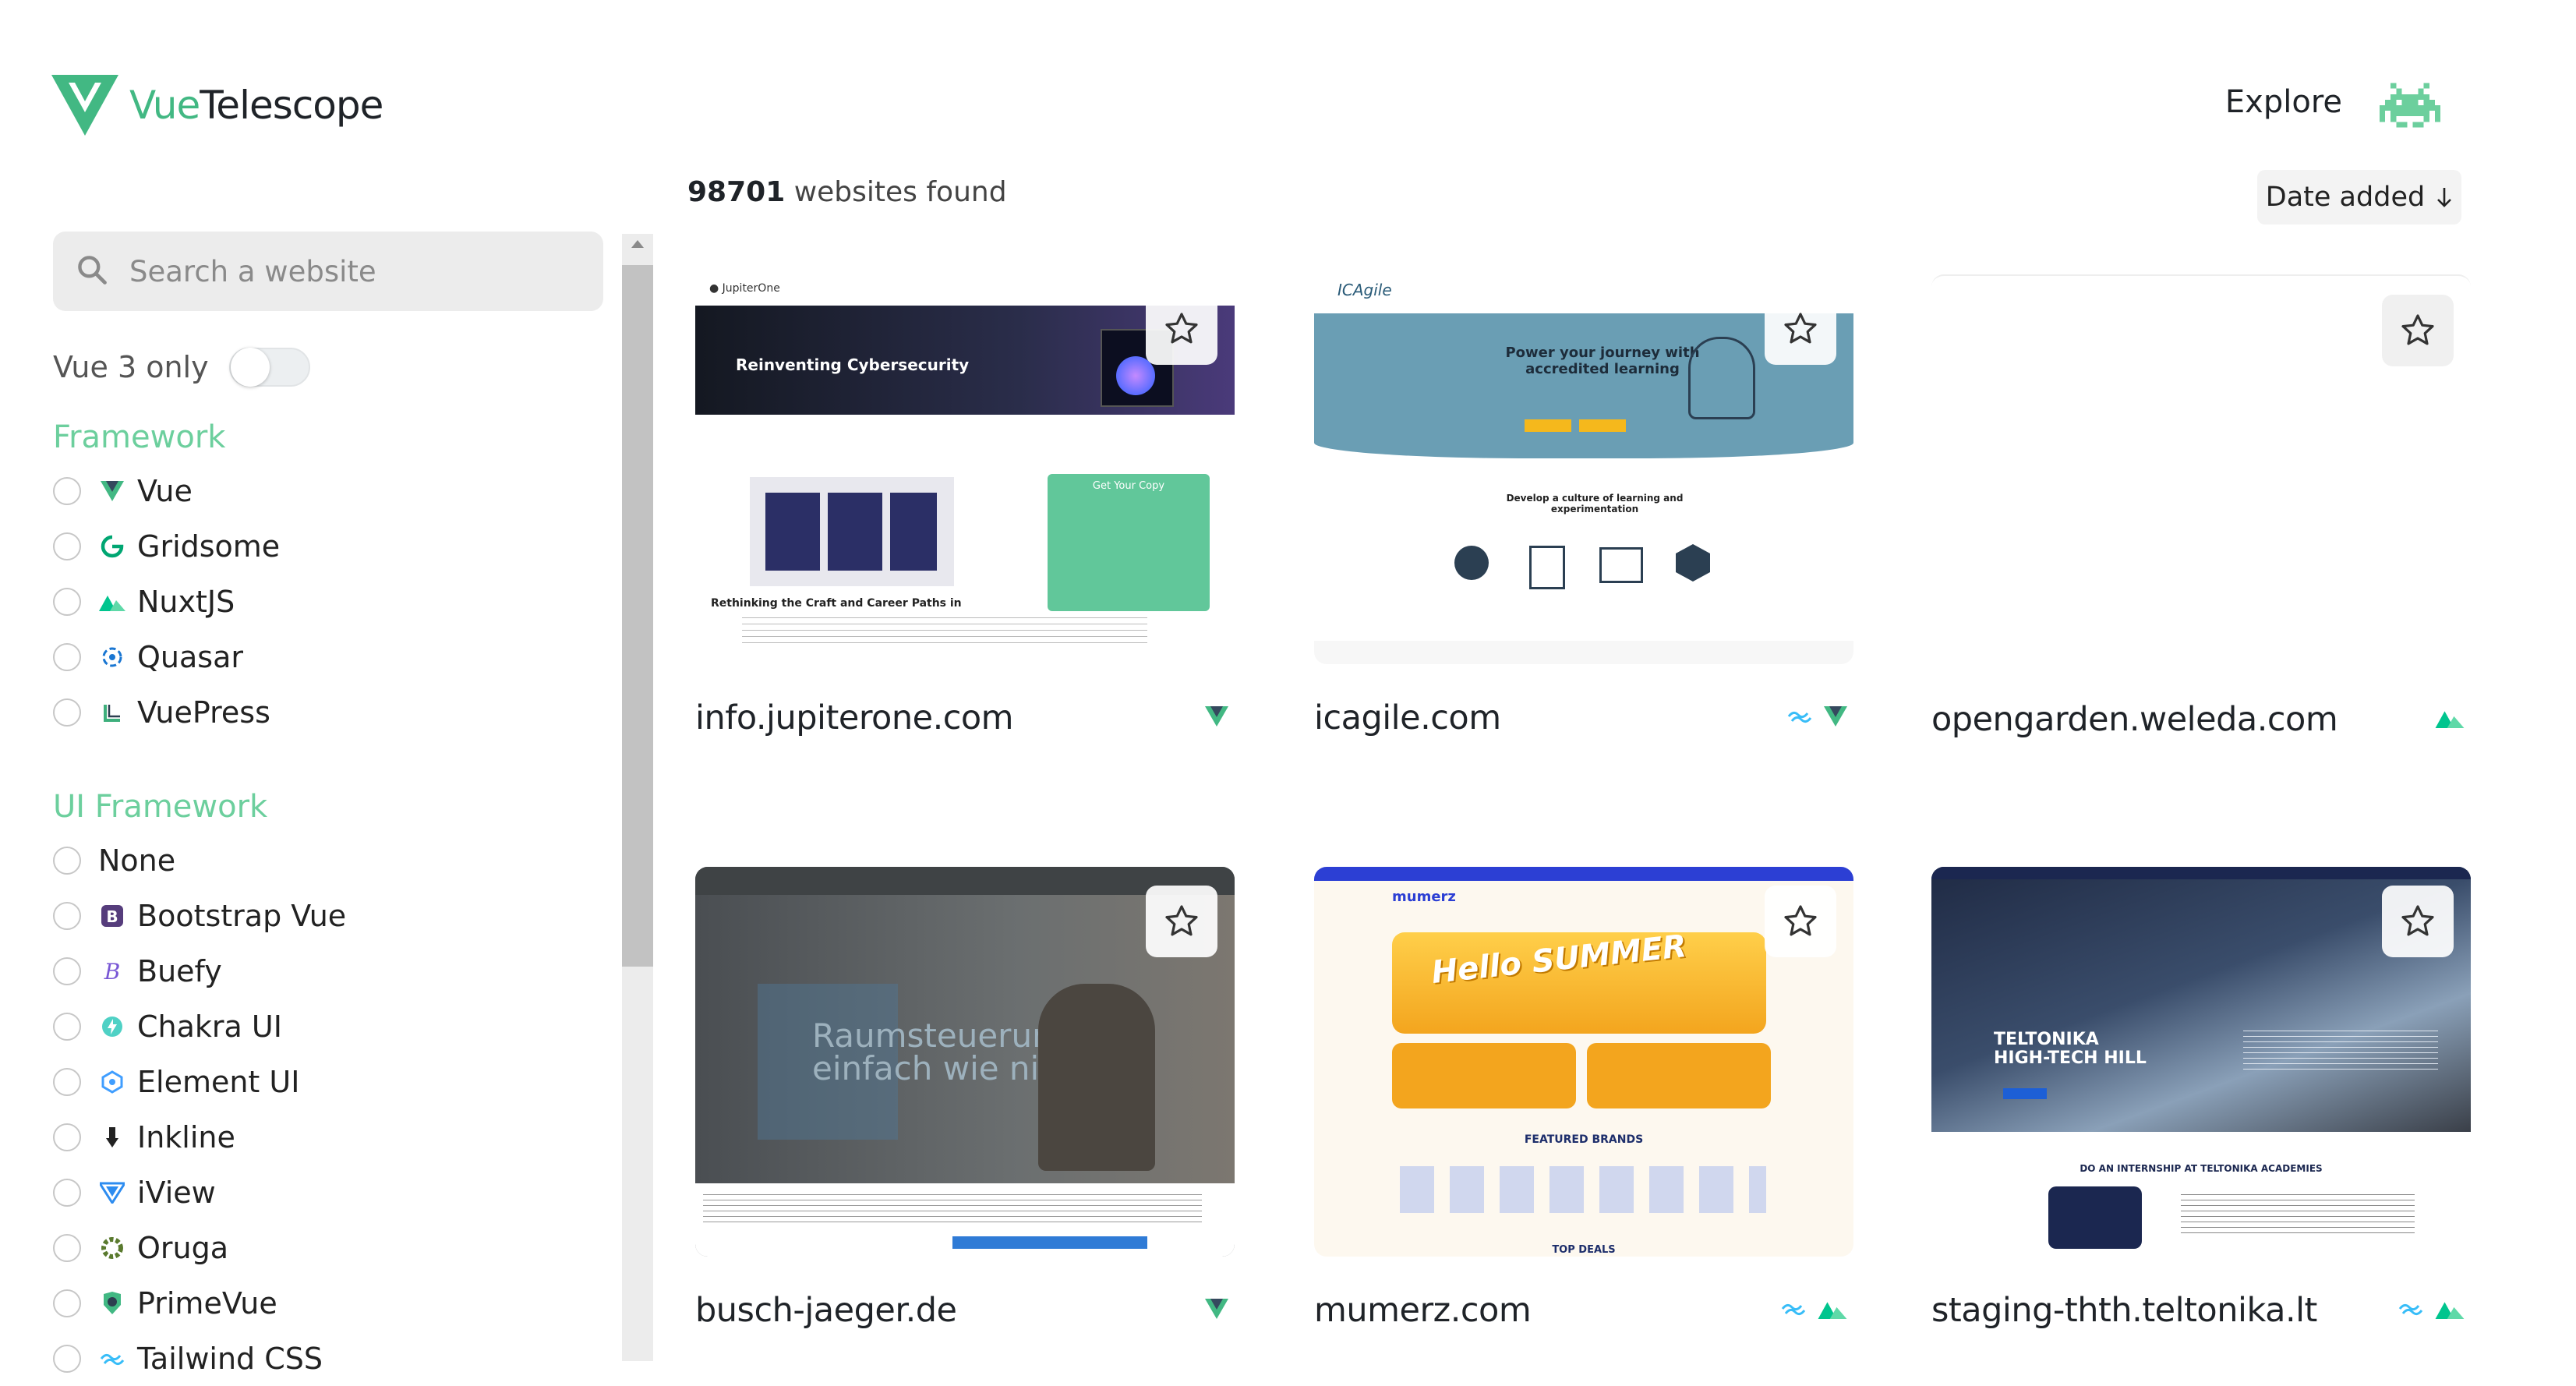 This screenshot has height=1386, width=2576. What do you see at coordinates (2201, 470) in the screenshot?
I see `site-thumbnail` at bounding box center [2201, 470].